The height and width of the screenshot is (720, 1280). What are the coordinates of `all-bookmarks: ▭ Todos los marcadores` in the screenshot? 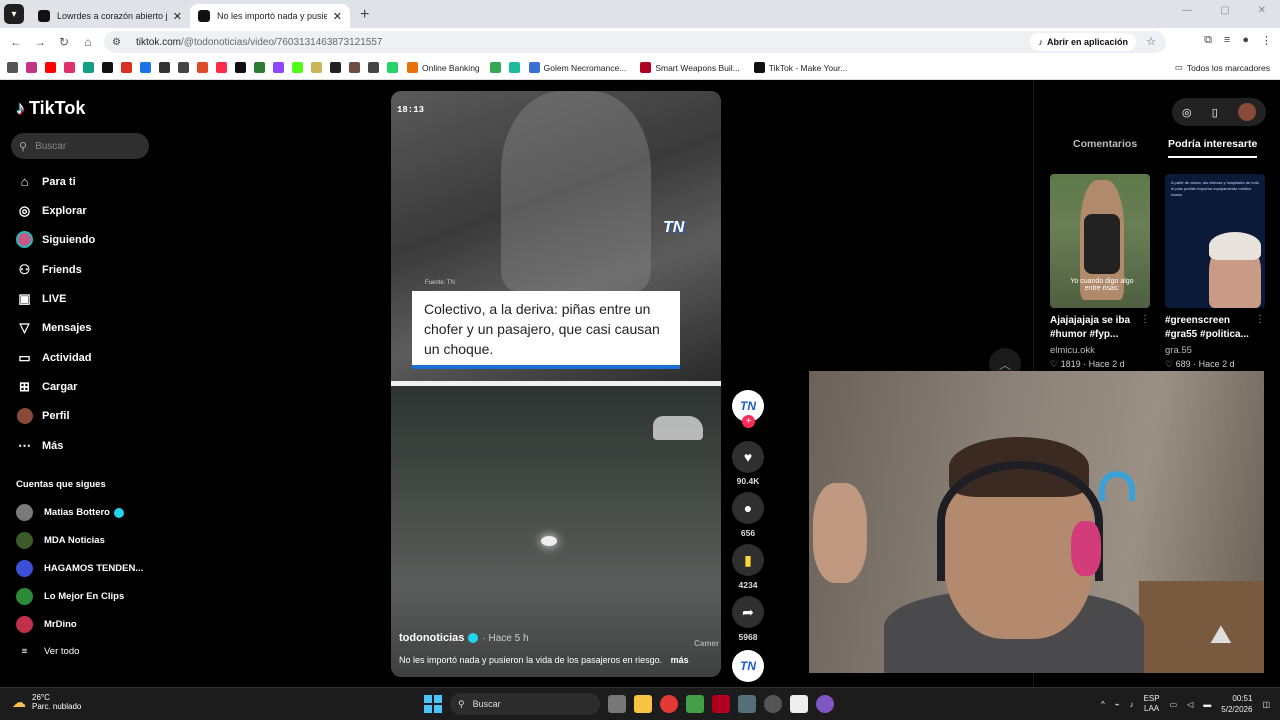 It's located at (1222, 67).